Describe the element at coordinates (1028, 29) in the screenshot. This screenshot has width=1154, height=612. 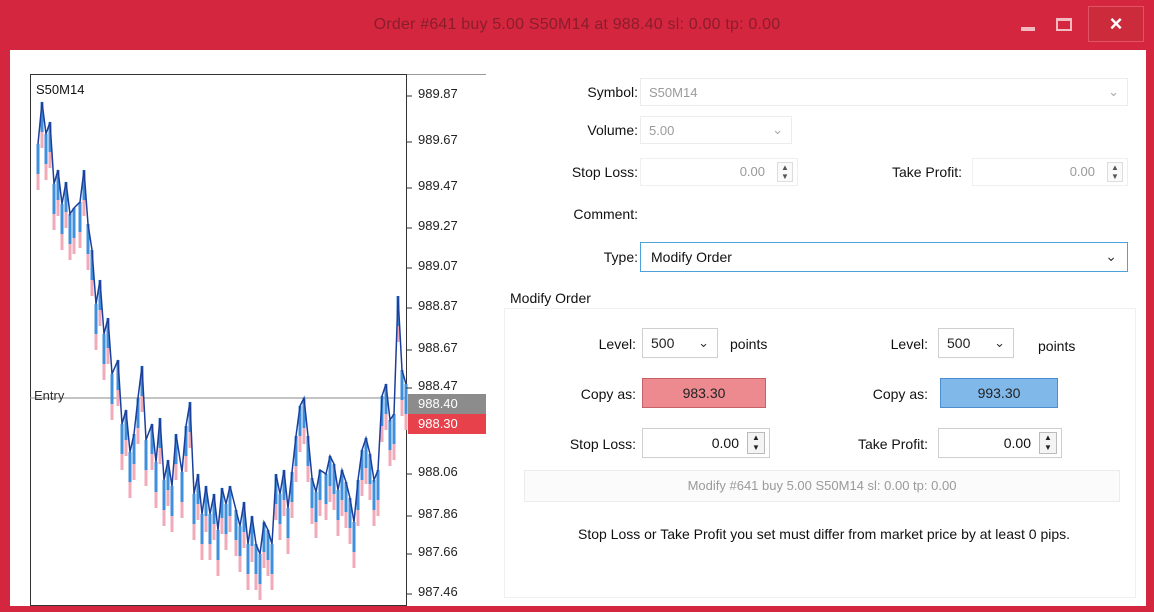
I see `minimize-icon` at that location.